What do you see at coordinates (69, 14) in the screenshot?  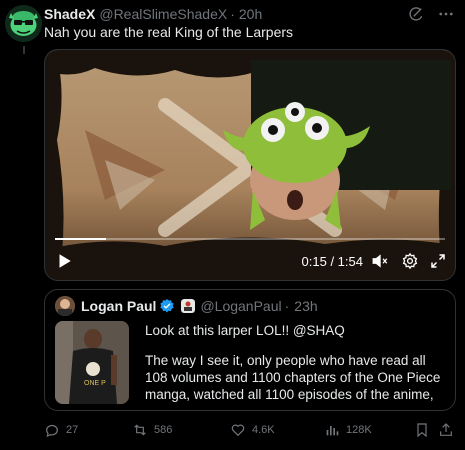 I see `author-name: ShadeX` at bounding box center [69, 14].